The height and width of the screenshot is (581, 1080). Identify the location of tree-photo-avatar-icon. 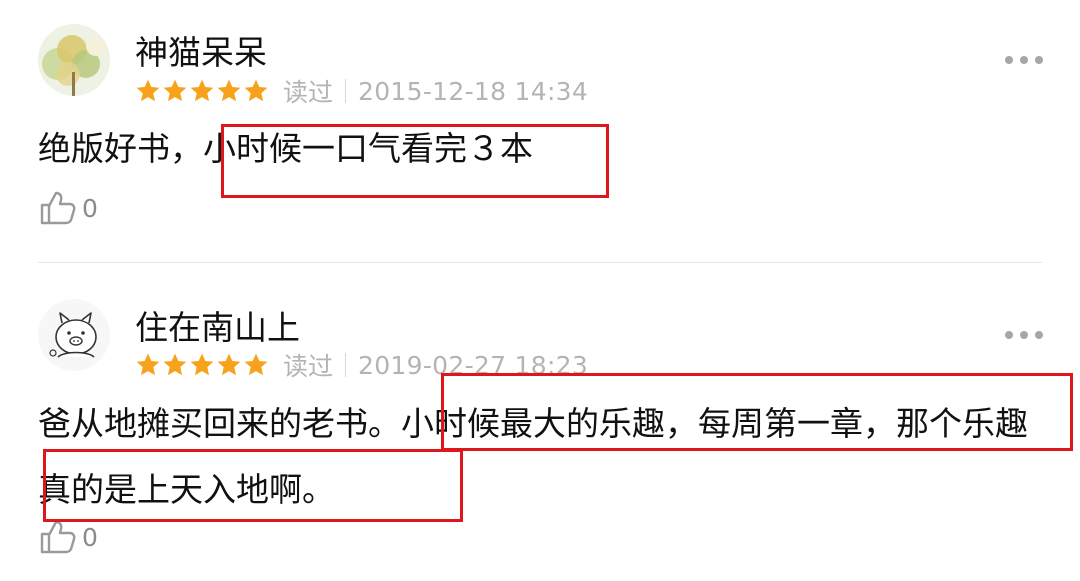
(74, 60).